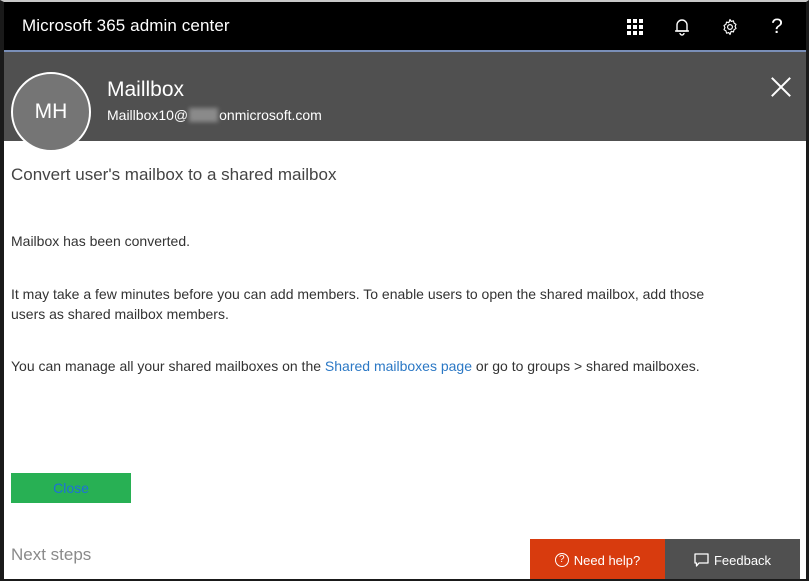 This screenshot has height=581, width=809. I want to click on feedback-label: Feedback, so click(742, 560).